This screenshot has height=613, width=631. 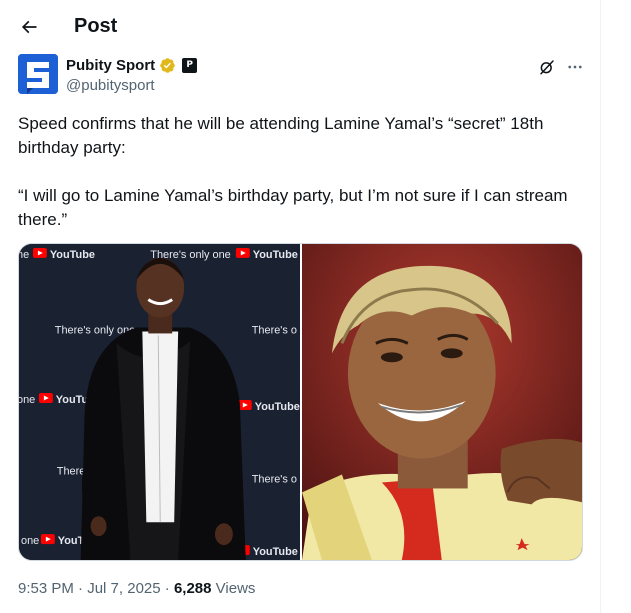 I want to click on svg-text: There, so click(x=71, y=472).